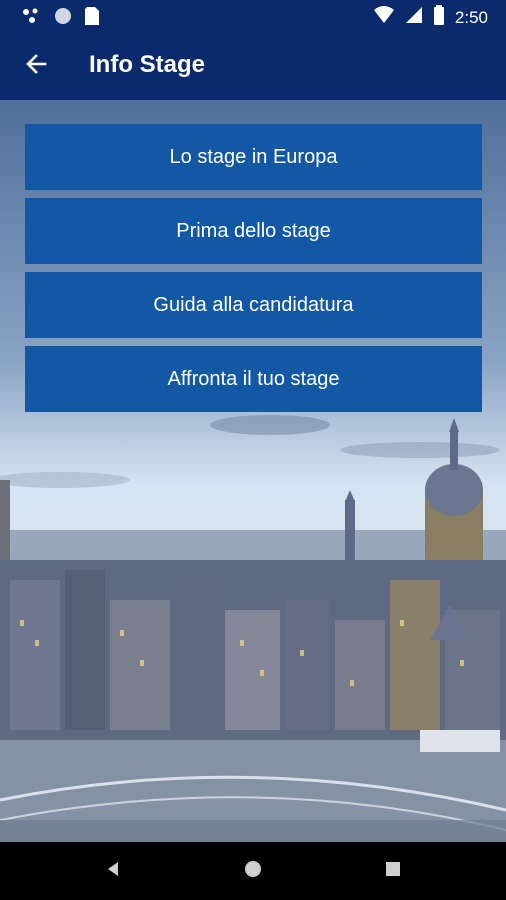 This screenshot has width=506, height=900. I want to click on sim-card-icon, so click(92, 18).